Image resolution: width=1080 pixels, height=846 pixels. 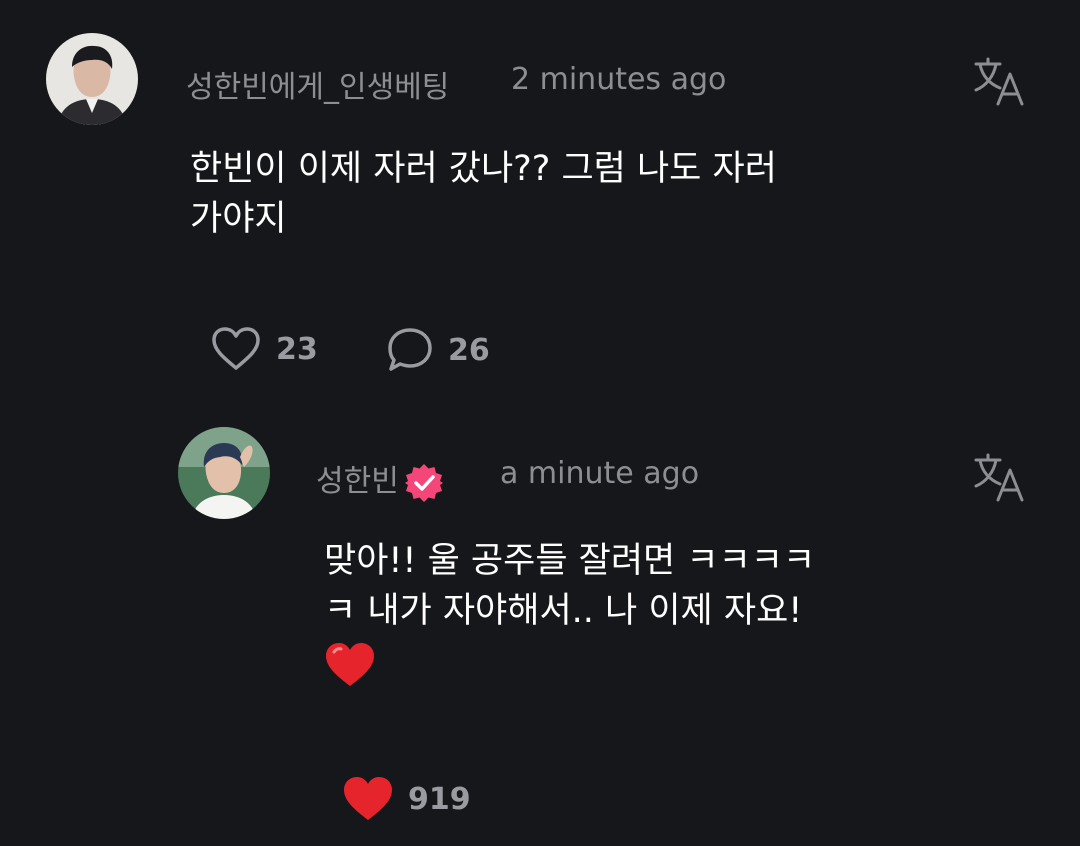 I want to click on comment-timestamp: 2 minutes ago, so click(x=619, y=79).